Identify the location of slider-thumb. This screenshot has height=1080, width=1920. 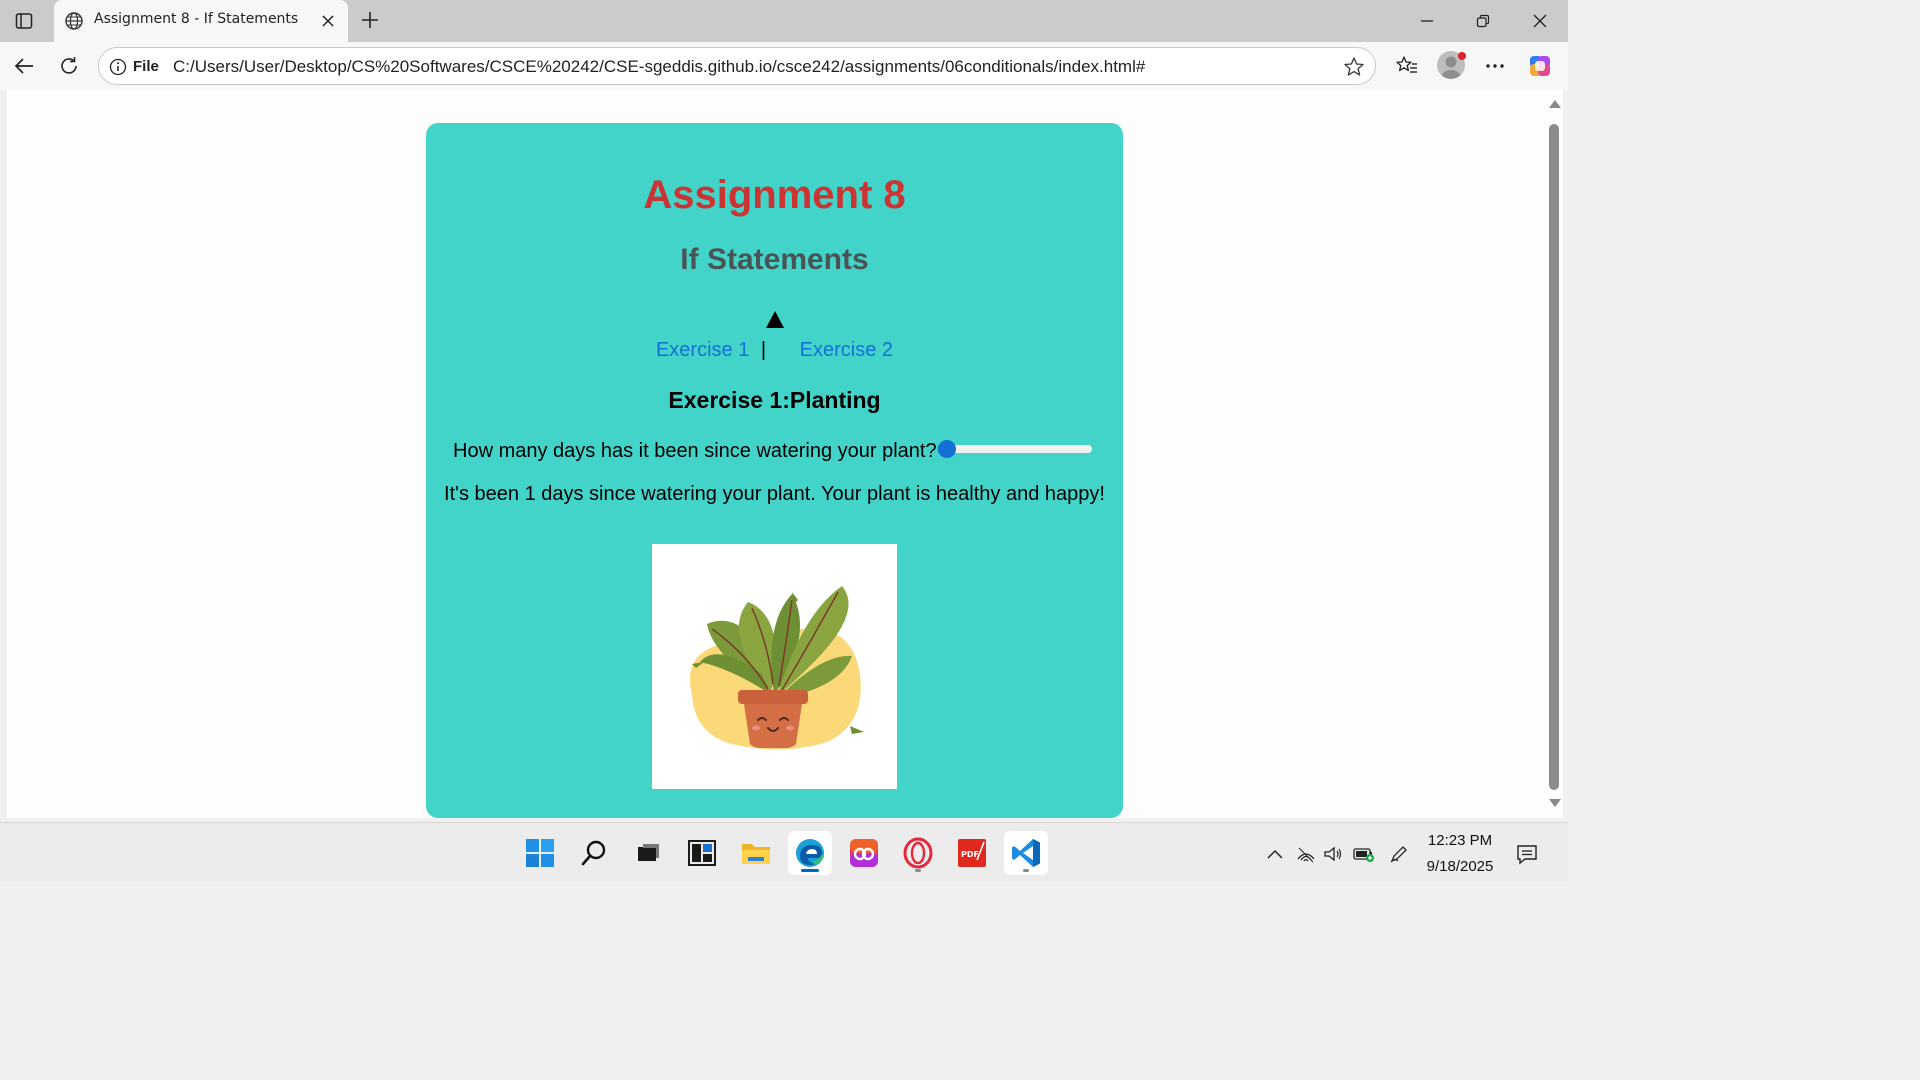
(947, 449).